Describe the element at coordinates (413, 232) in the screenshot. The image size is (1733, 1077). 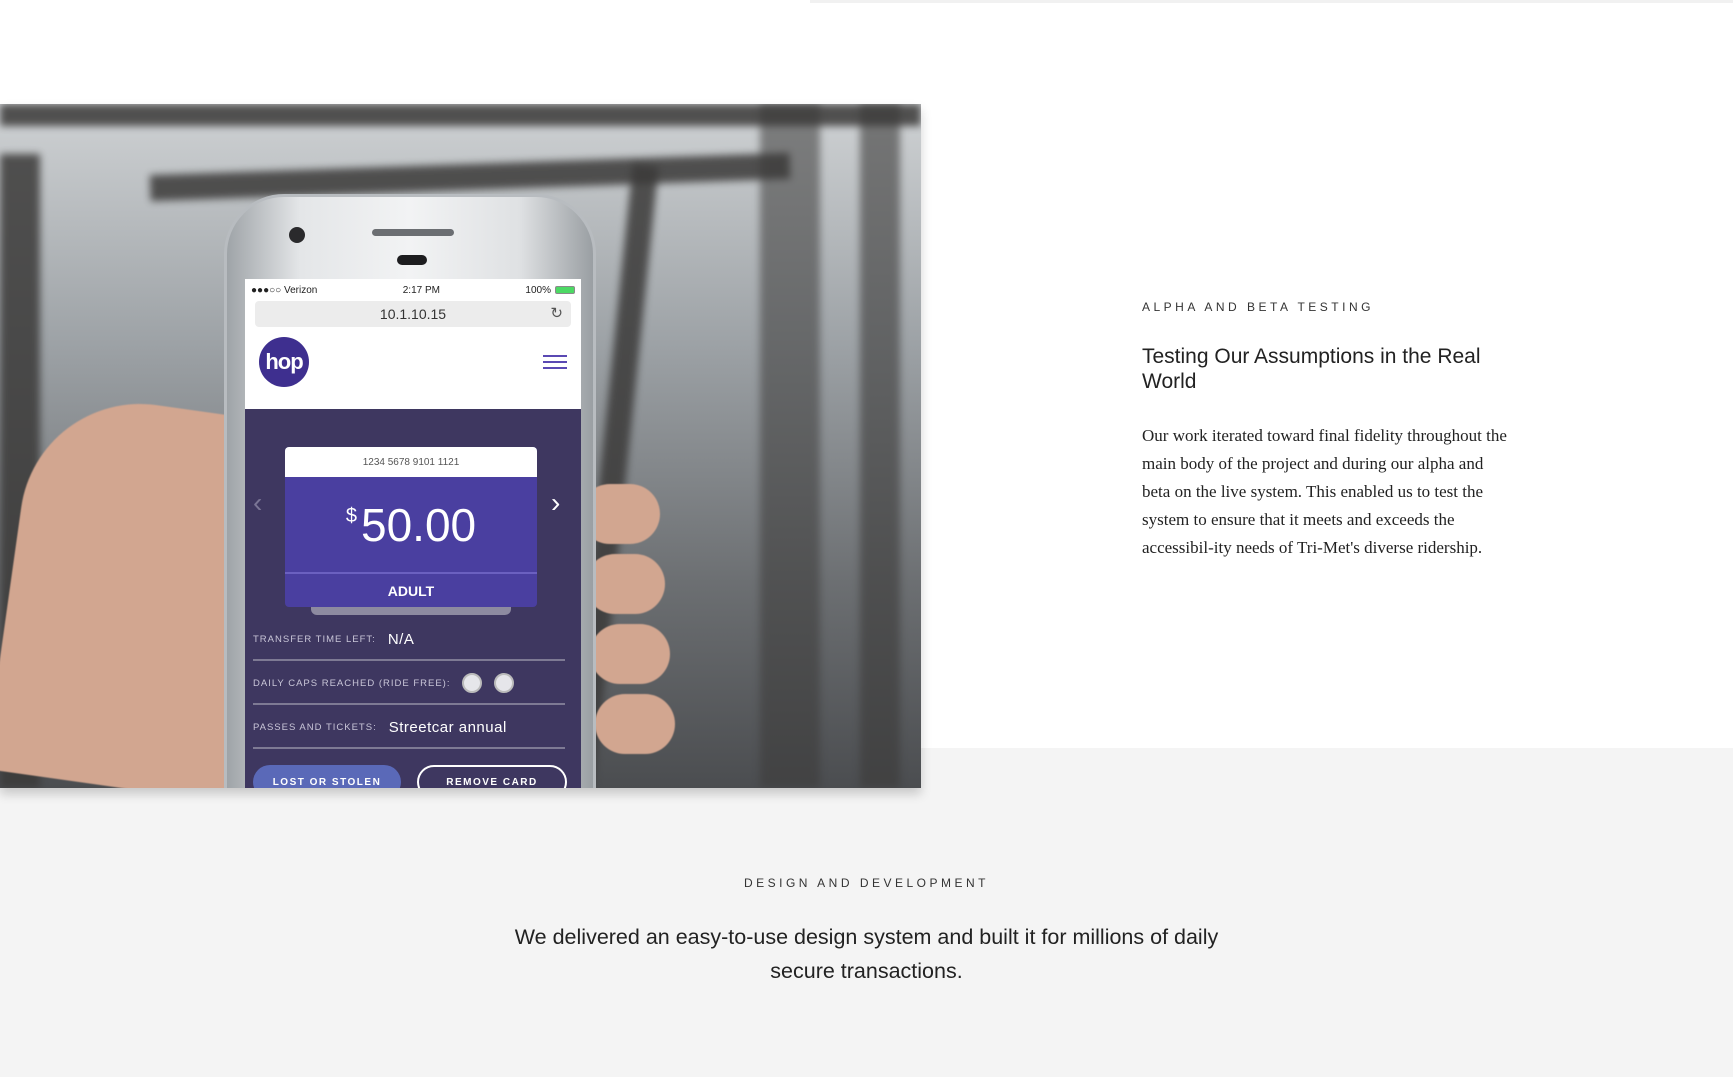
I see `phone-speaker` at that location.